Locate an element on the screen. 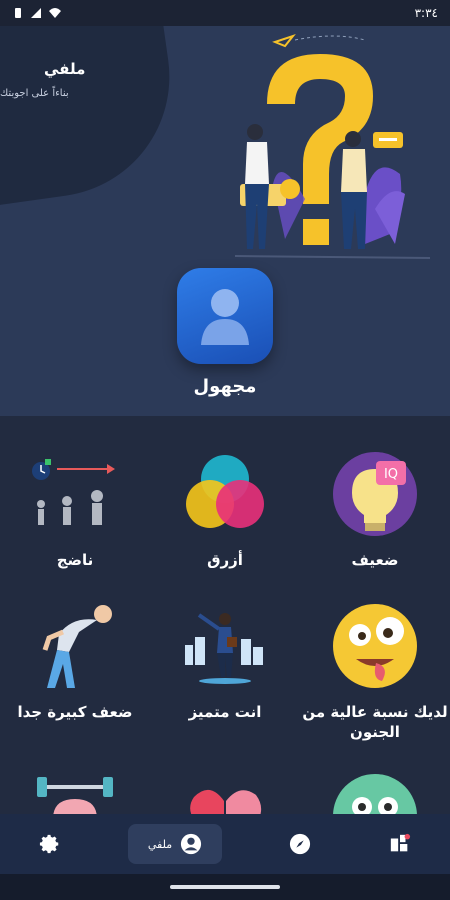 The width and height of the screenshot is (450, 900). header-decoration is located at coordinates (92, 118).